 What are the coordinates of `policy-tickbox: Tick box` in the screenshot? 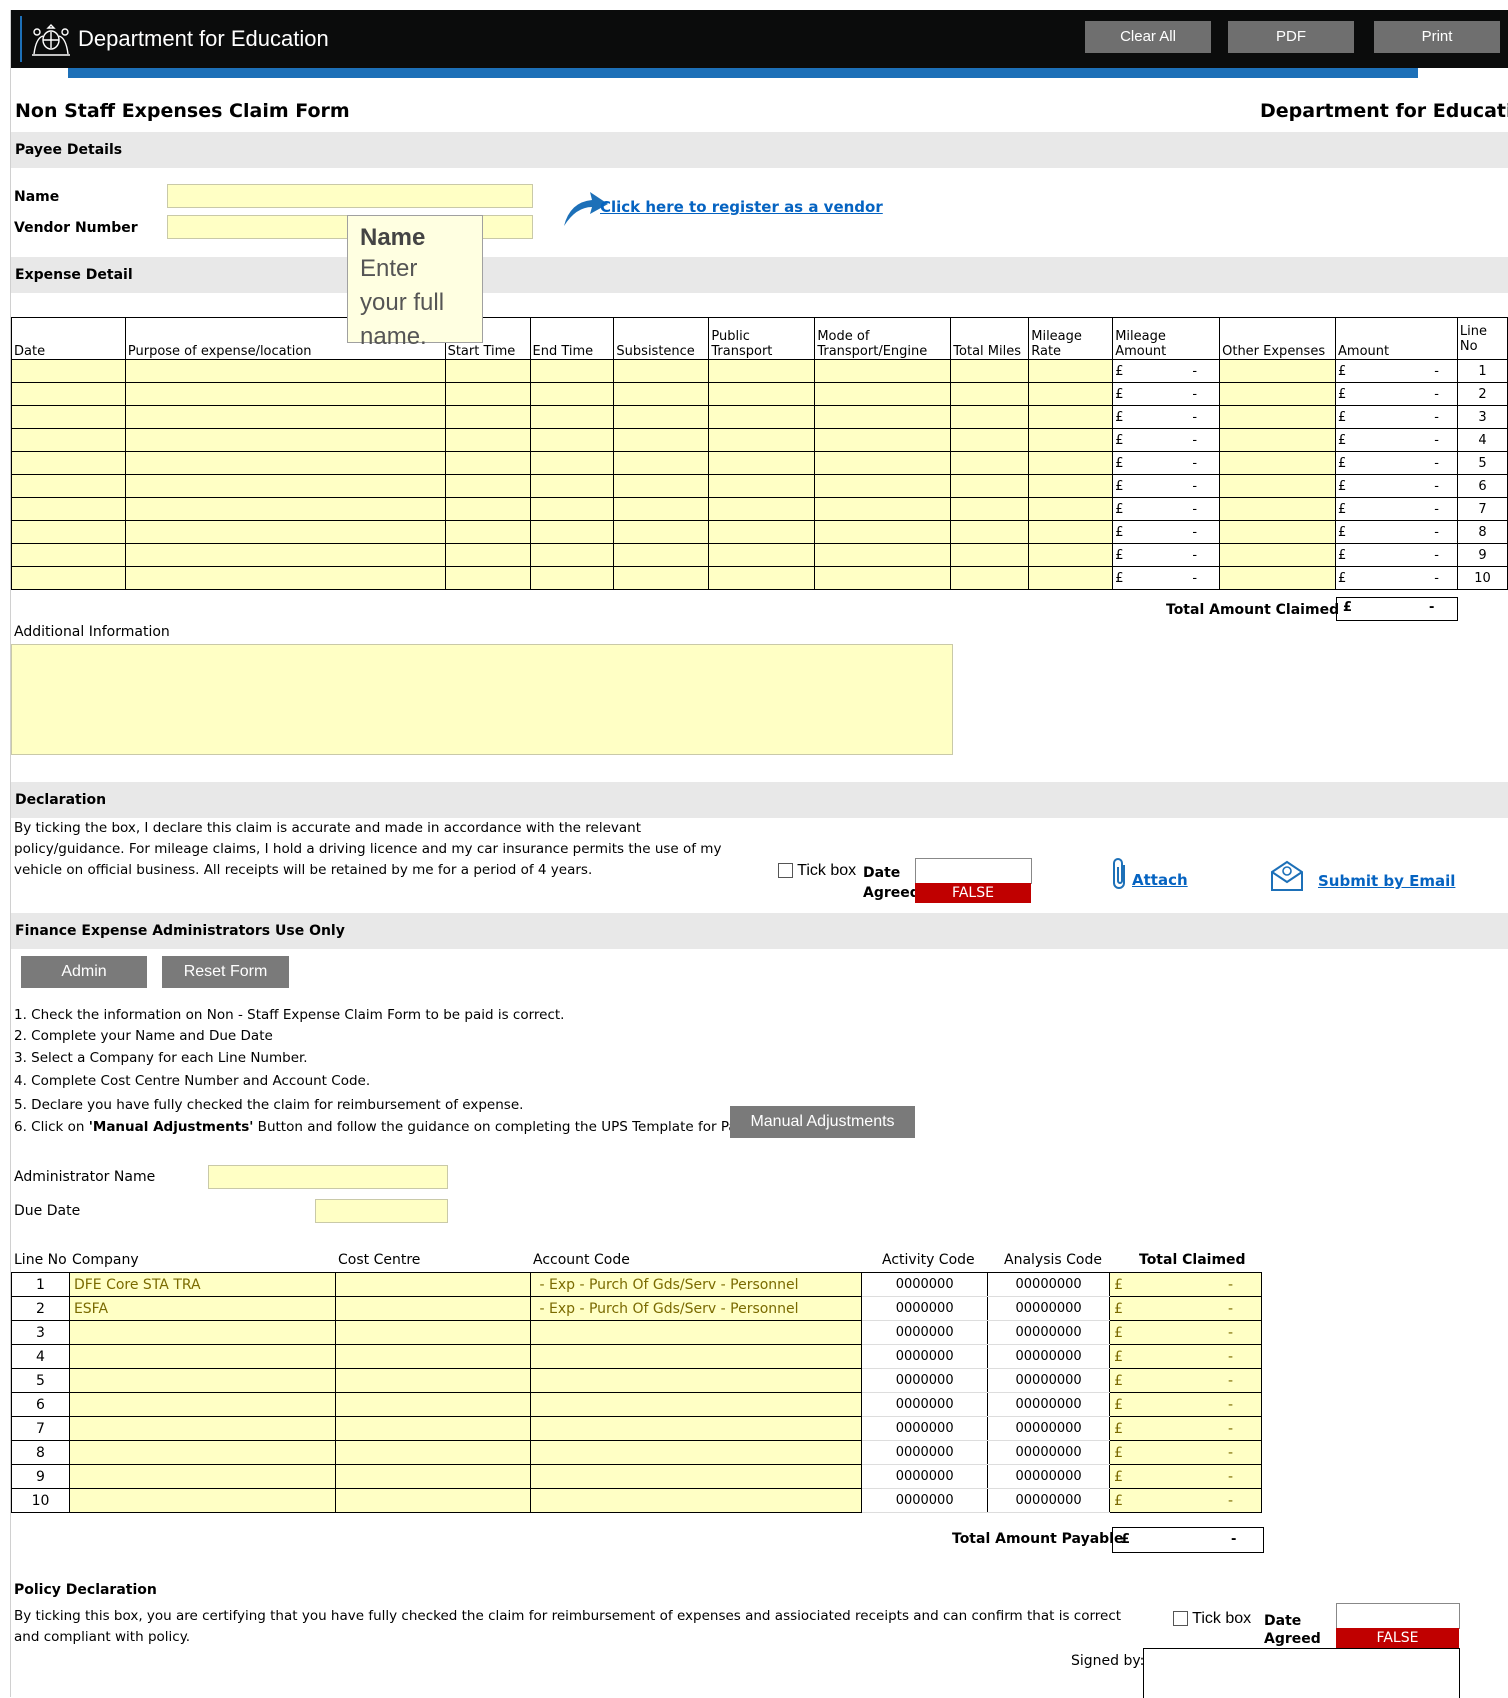 It's located at (1212, 1619).